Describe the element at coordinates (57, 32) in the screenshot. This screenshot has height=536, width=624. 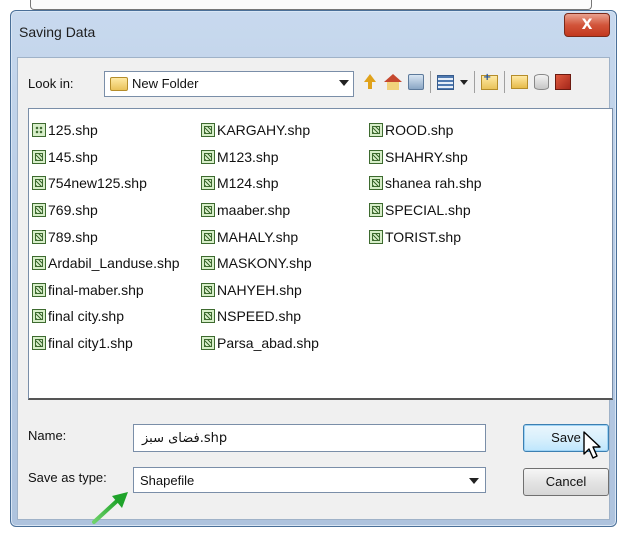
I see `dialog-title: Saving Data` at that location.